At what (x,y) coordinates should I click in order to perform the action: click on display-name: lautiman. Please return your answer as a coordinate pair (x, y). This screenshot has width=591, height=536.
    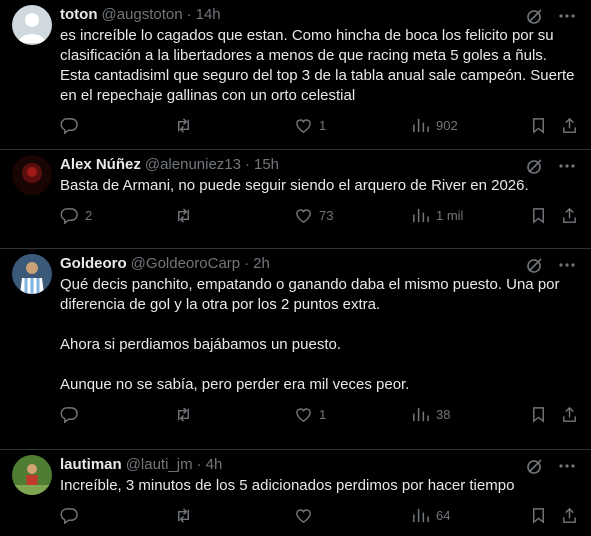
    Looking at the image, I should click on (91, 465).